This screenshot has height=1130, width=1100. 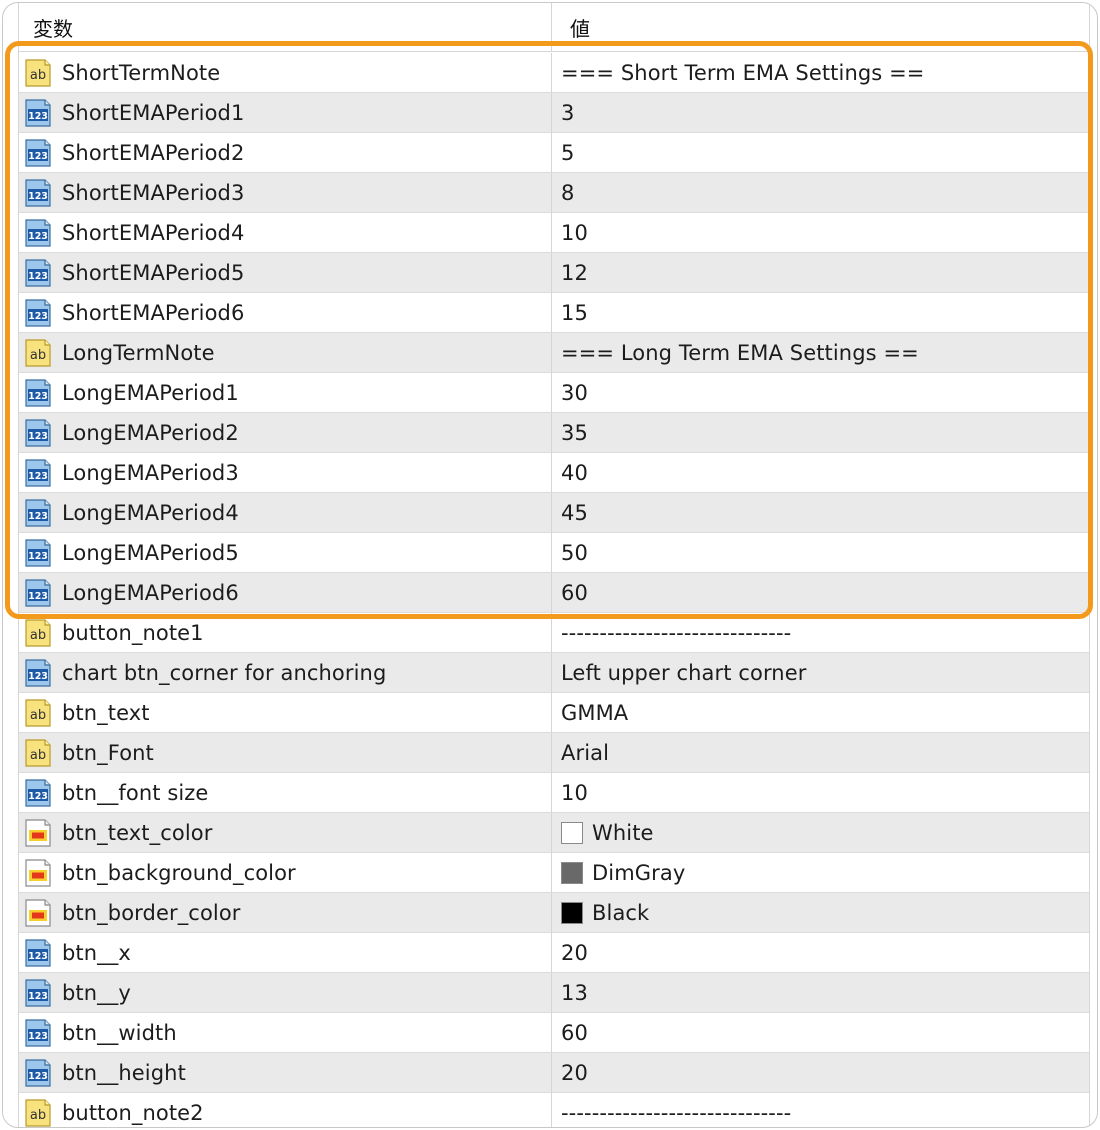 I want to click on variable-cell: btn_background_color, so click(x=285, y=872).